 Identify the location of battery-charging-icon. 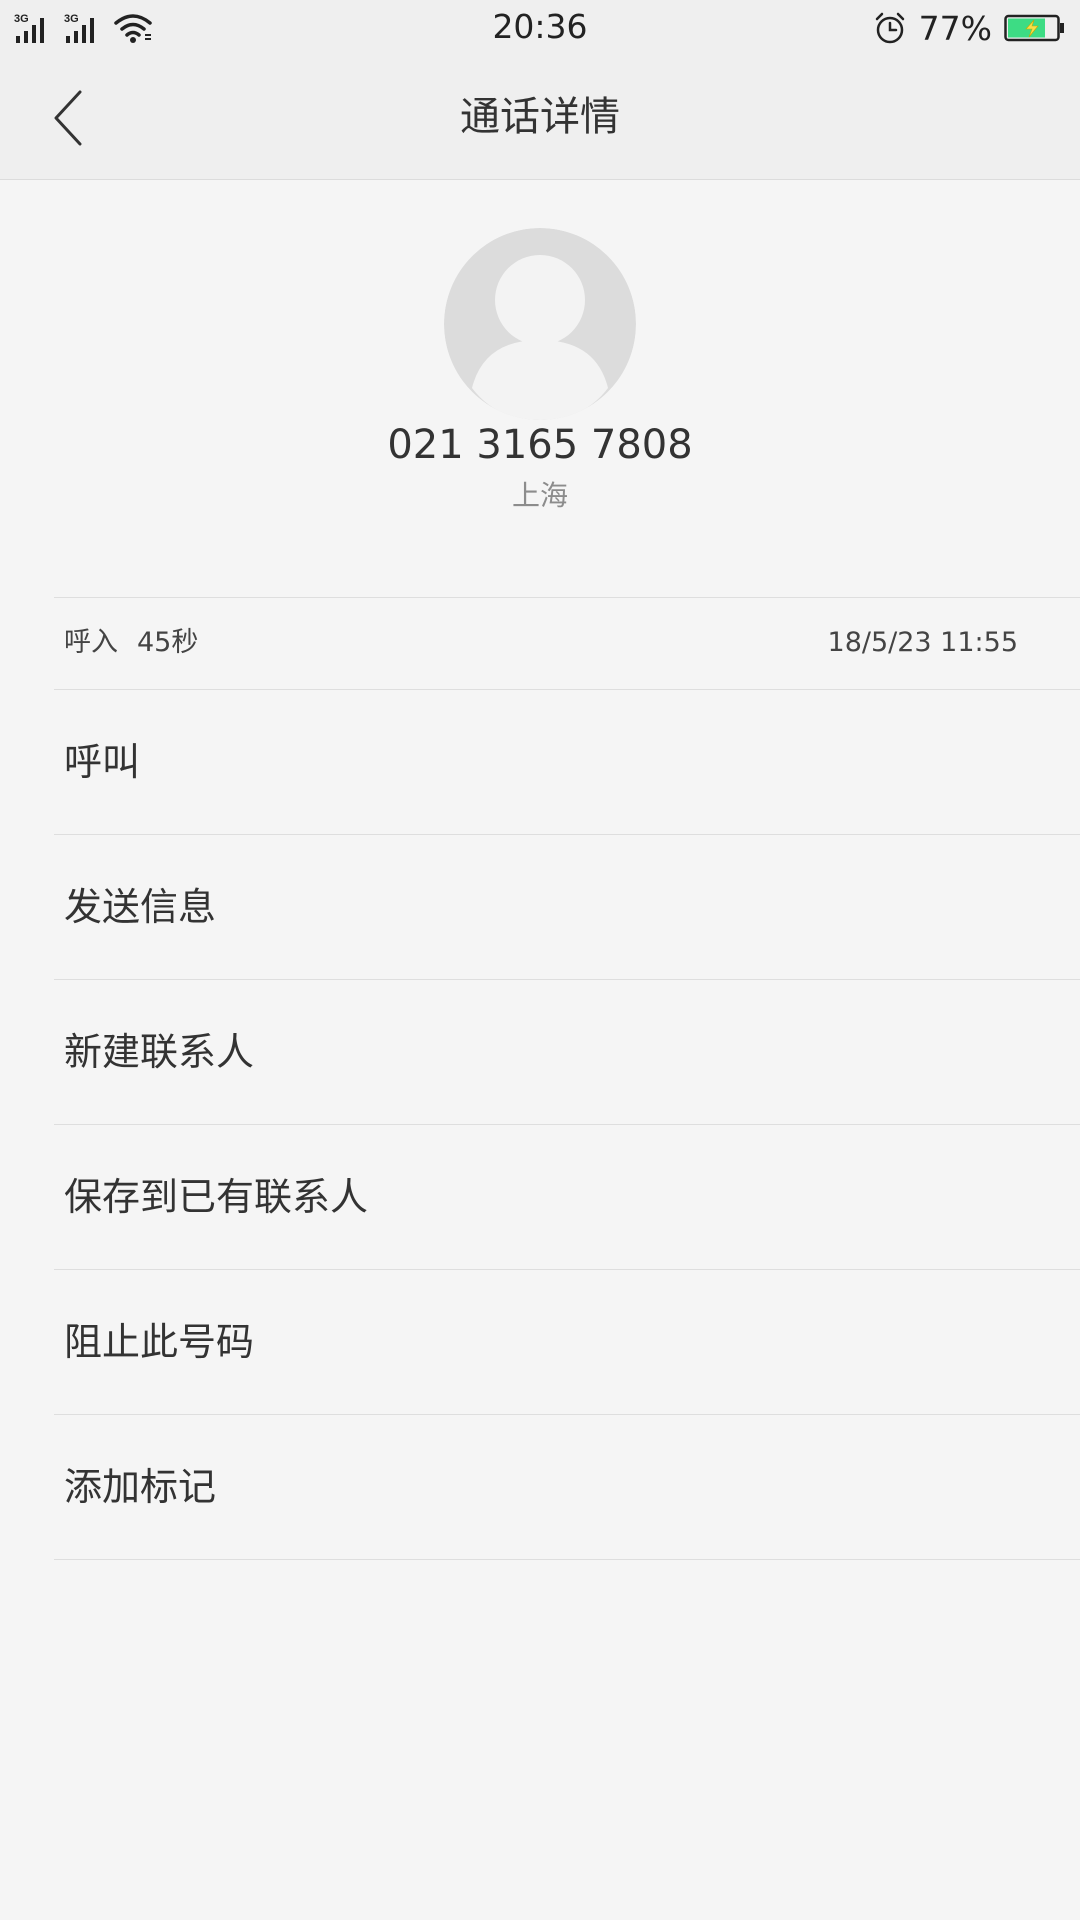
(1034, 28).